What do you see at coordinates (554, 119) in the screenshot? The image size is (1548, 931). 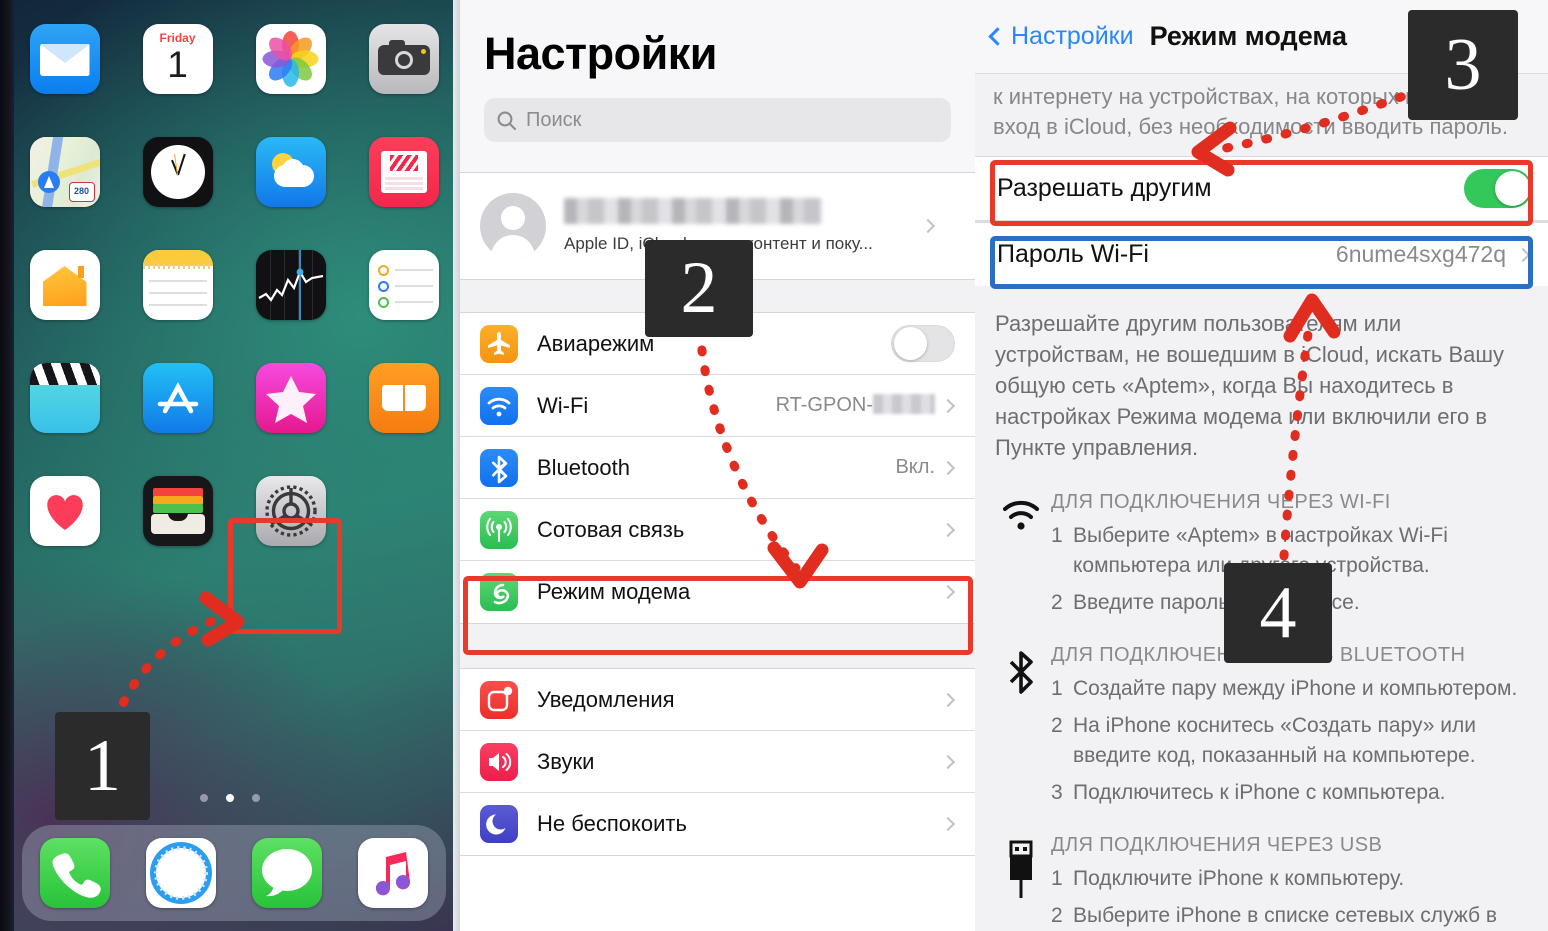 I see `search-placeholder: Поиск` at bounding box center [554, 119].